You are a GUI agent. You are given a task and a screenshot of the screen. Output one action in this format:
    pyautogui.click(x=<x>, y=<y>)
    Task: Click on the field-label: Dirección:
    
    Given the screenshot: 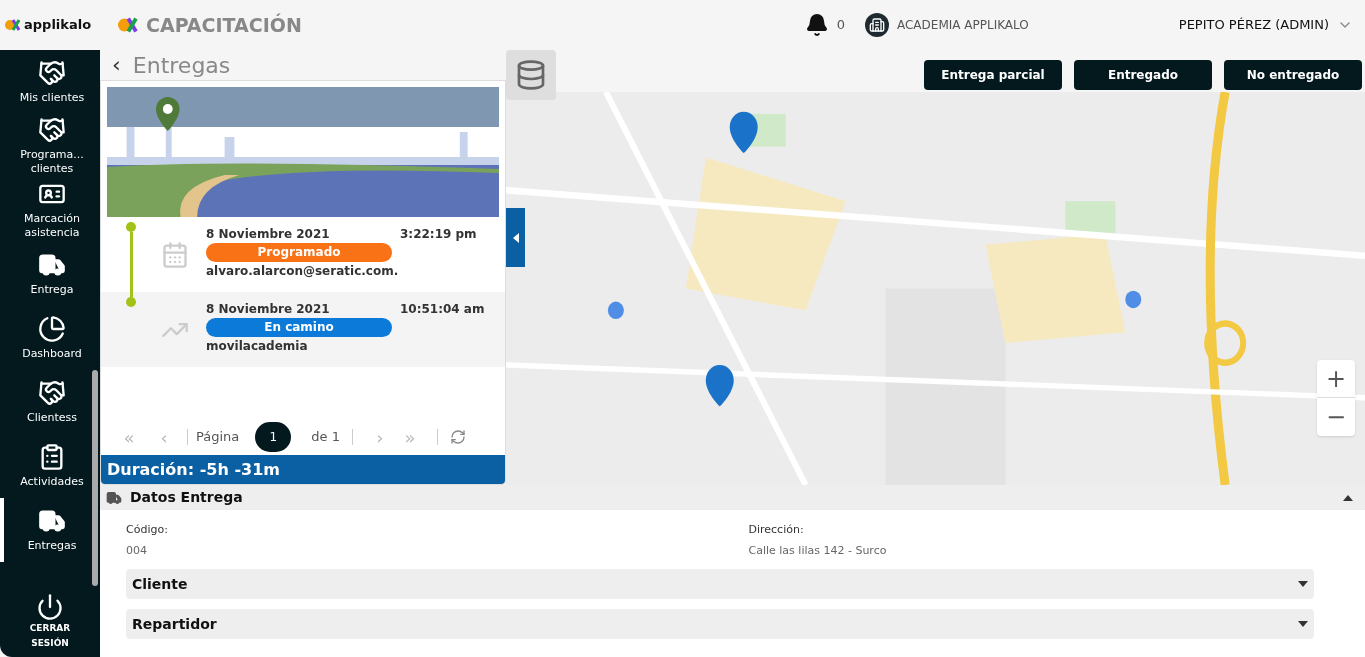 What is the action you would take?
    pyautogui.click(x=776, y=530)
    